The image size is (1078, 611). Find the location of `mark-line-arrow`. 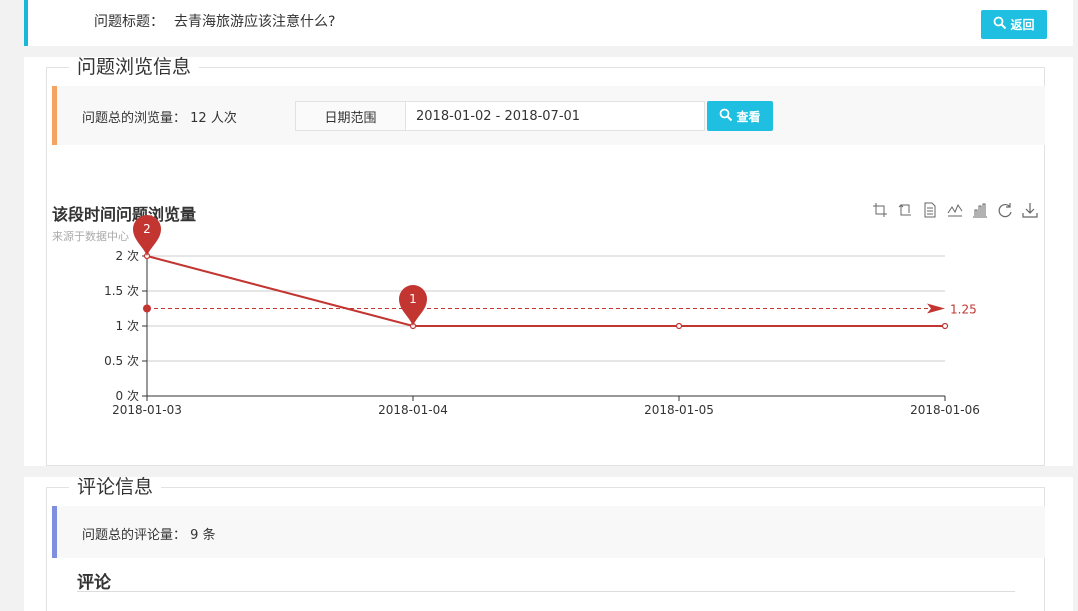

mark-line-arrow is located at coordinates (936, 308).